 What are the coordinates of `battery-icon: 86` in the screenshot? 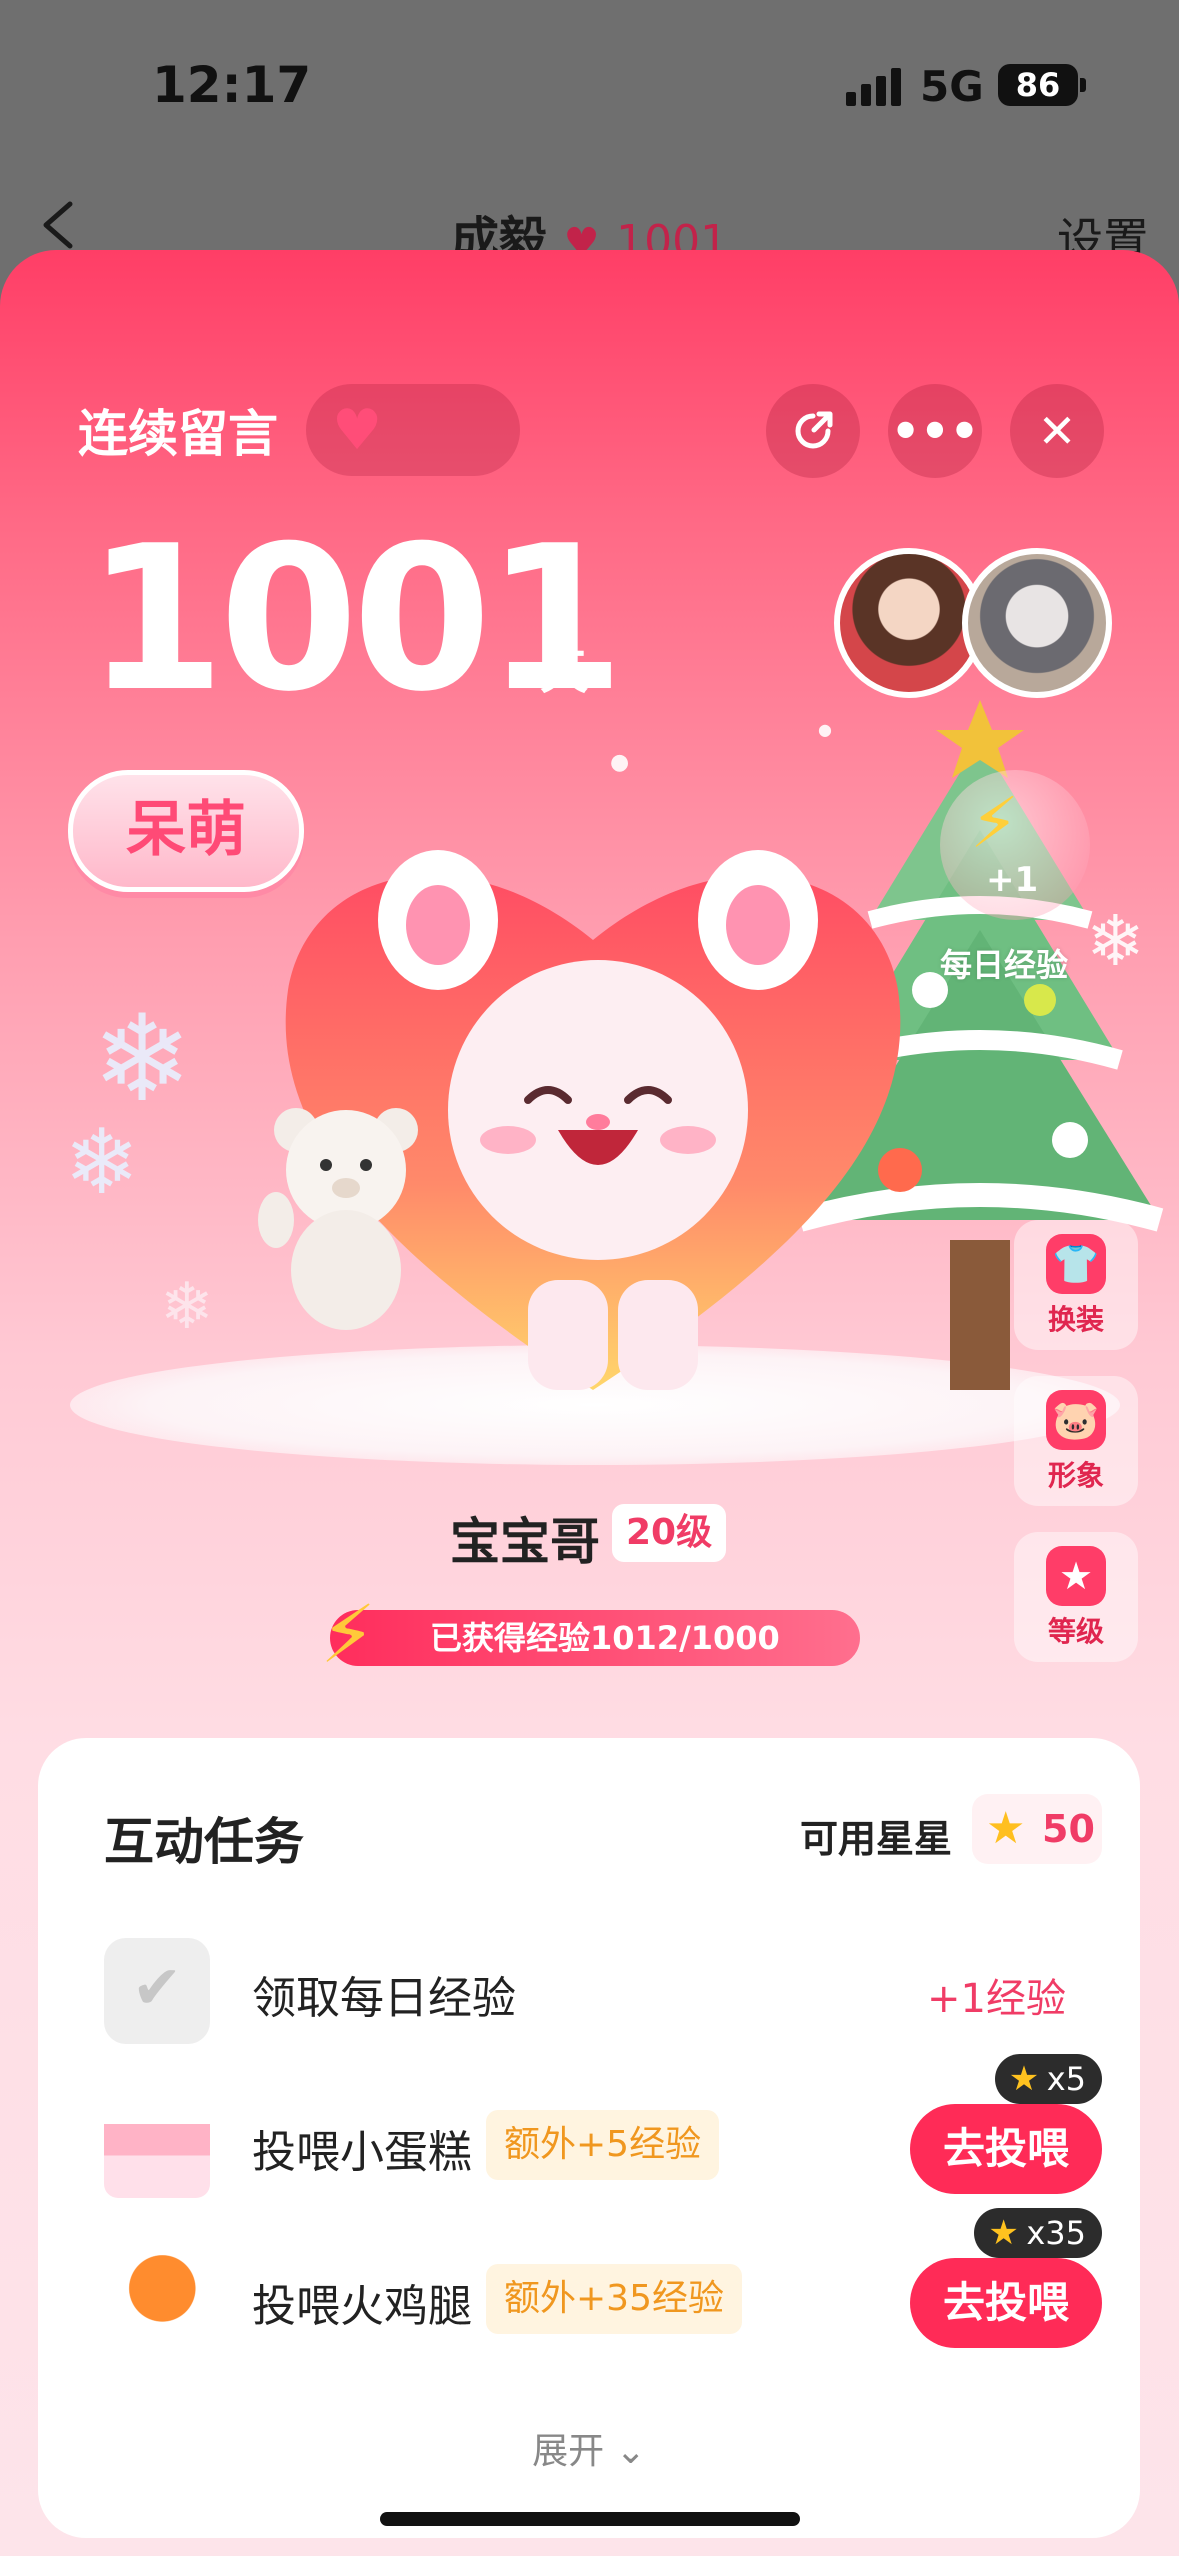 It's located at (1038, 85).